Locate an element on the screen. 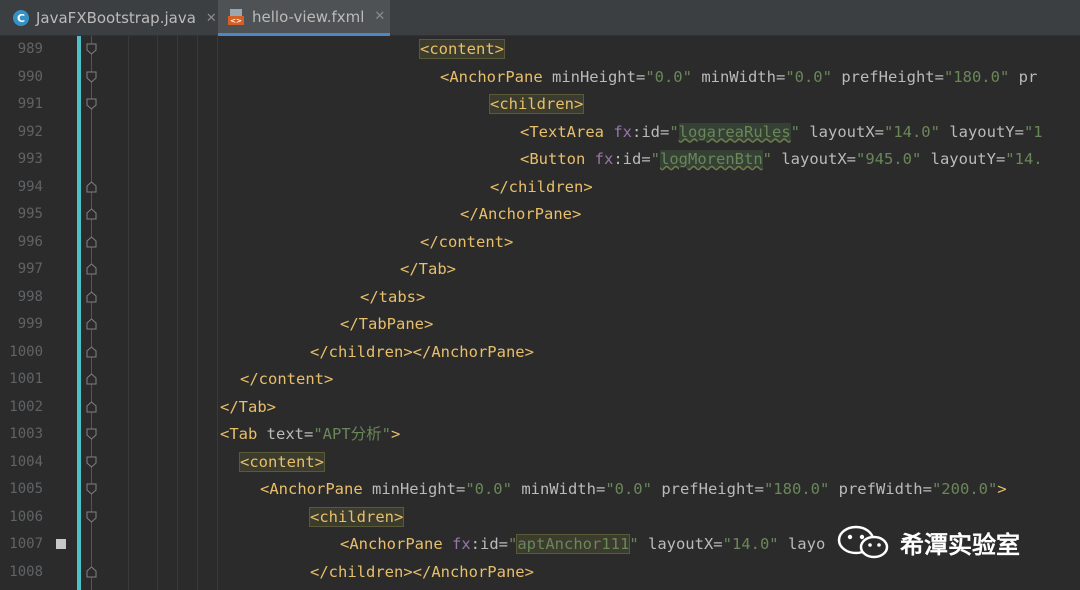 This screenshot has height=590, width=1080. tab-javafxbootstrap-java: C JavaFXBootstrap.java ✕ is located at coordinates (108, 18).